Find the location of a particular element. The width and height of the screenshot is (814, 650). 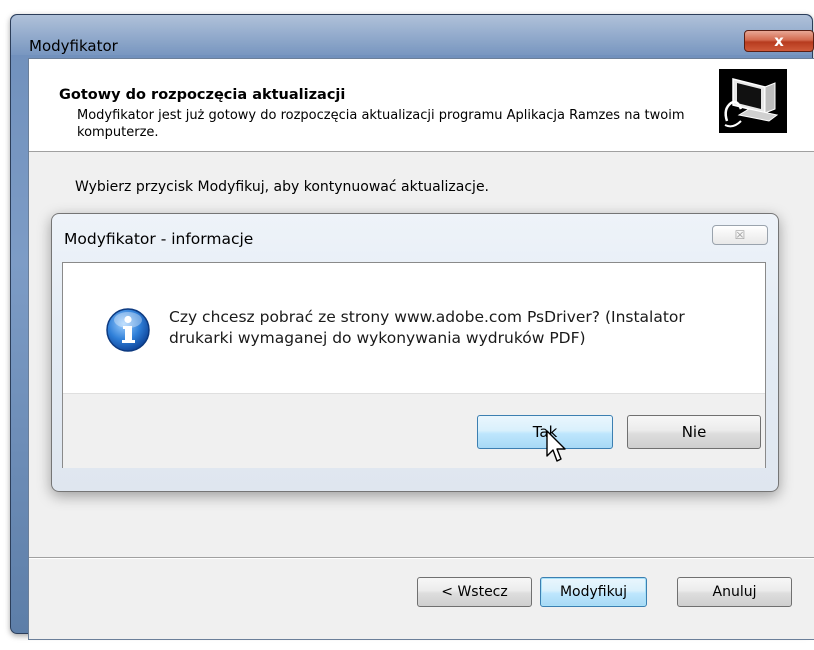

yes-button: Tak is located at coordinates (545, 432).